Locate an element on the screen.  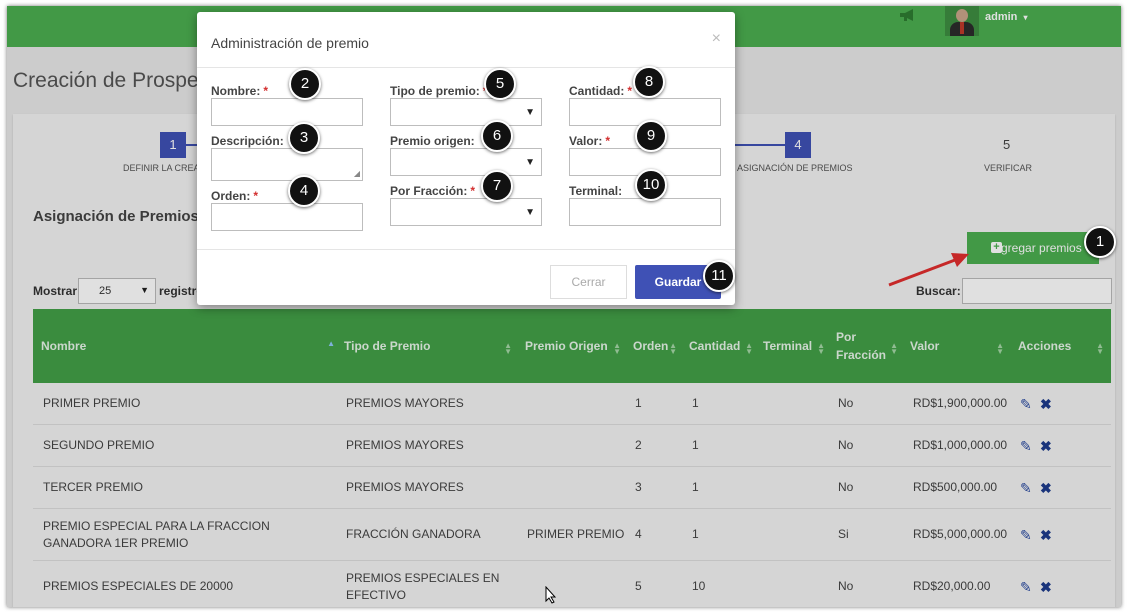
callout-badge: 5 is located at coordinates (500, 84).